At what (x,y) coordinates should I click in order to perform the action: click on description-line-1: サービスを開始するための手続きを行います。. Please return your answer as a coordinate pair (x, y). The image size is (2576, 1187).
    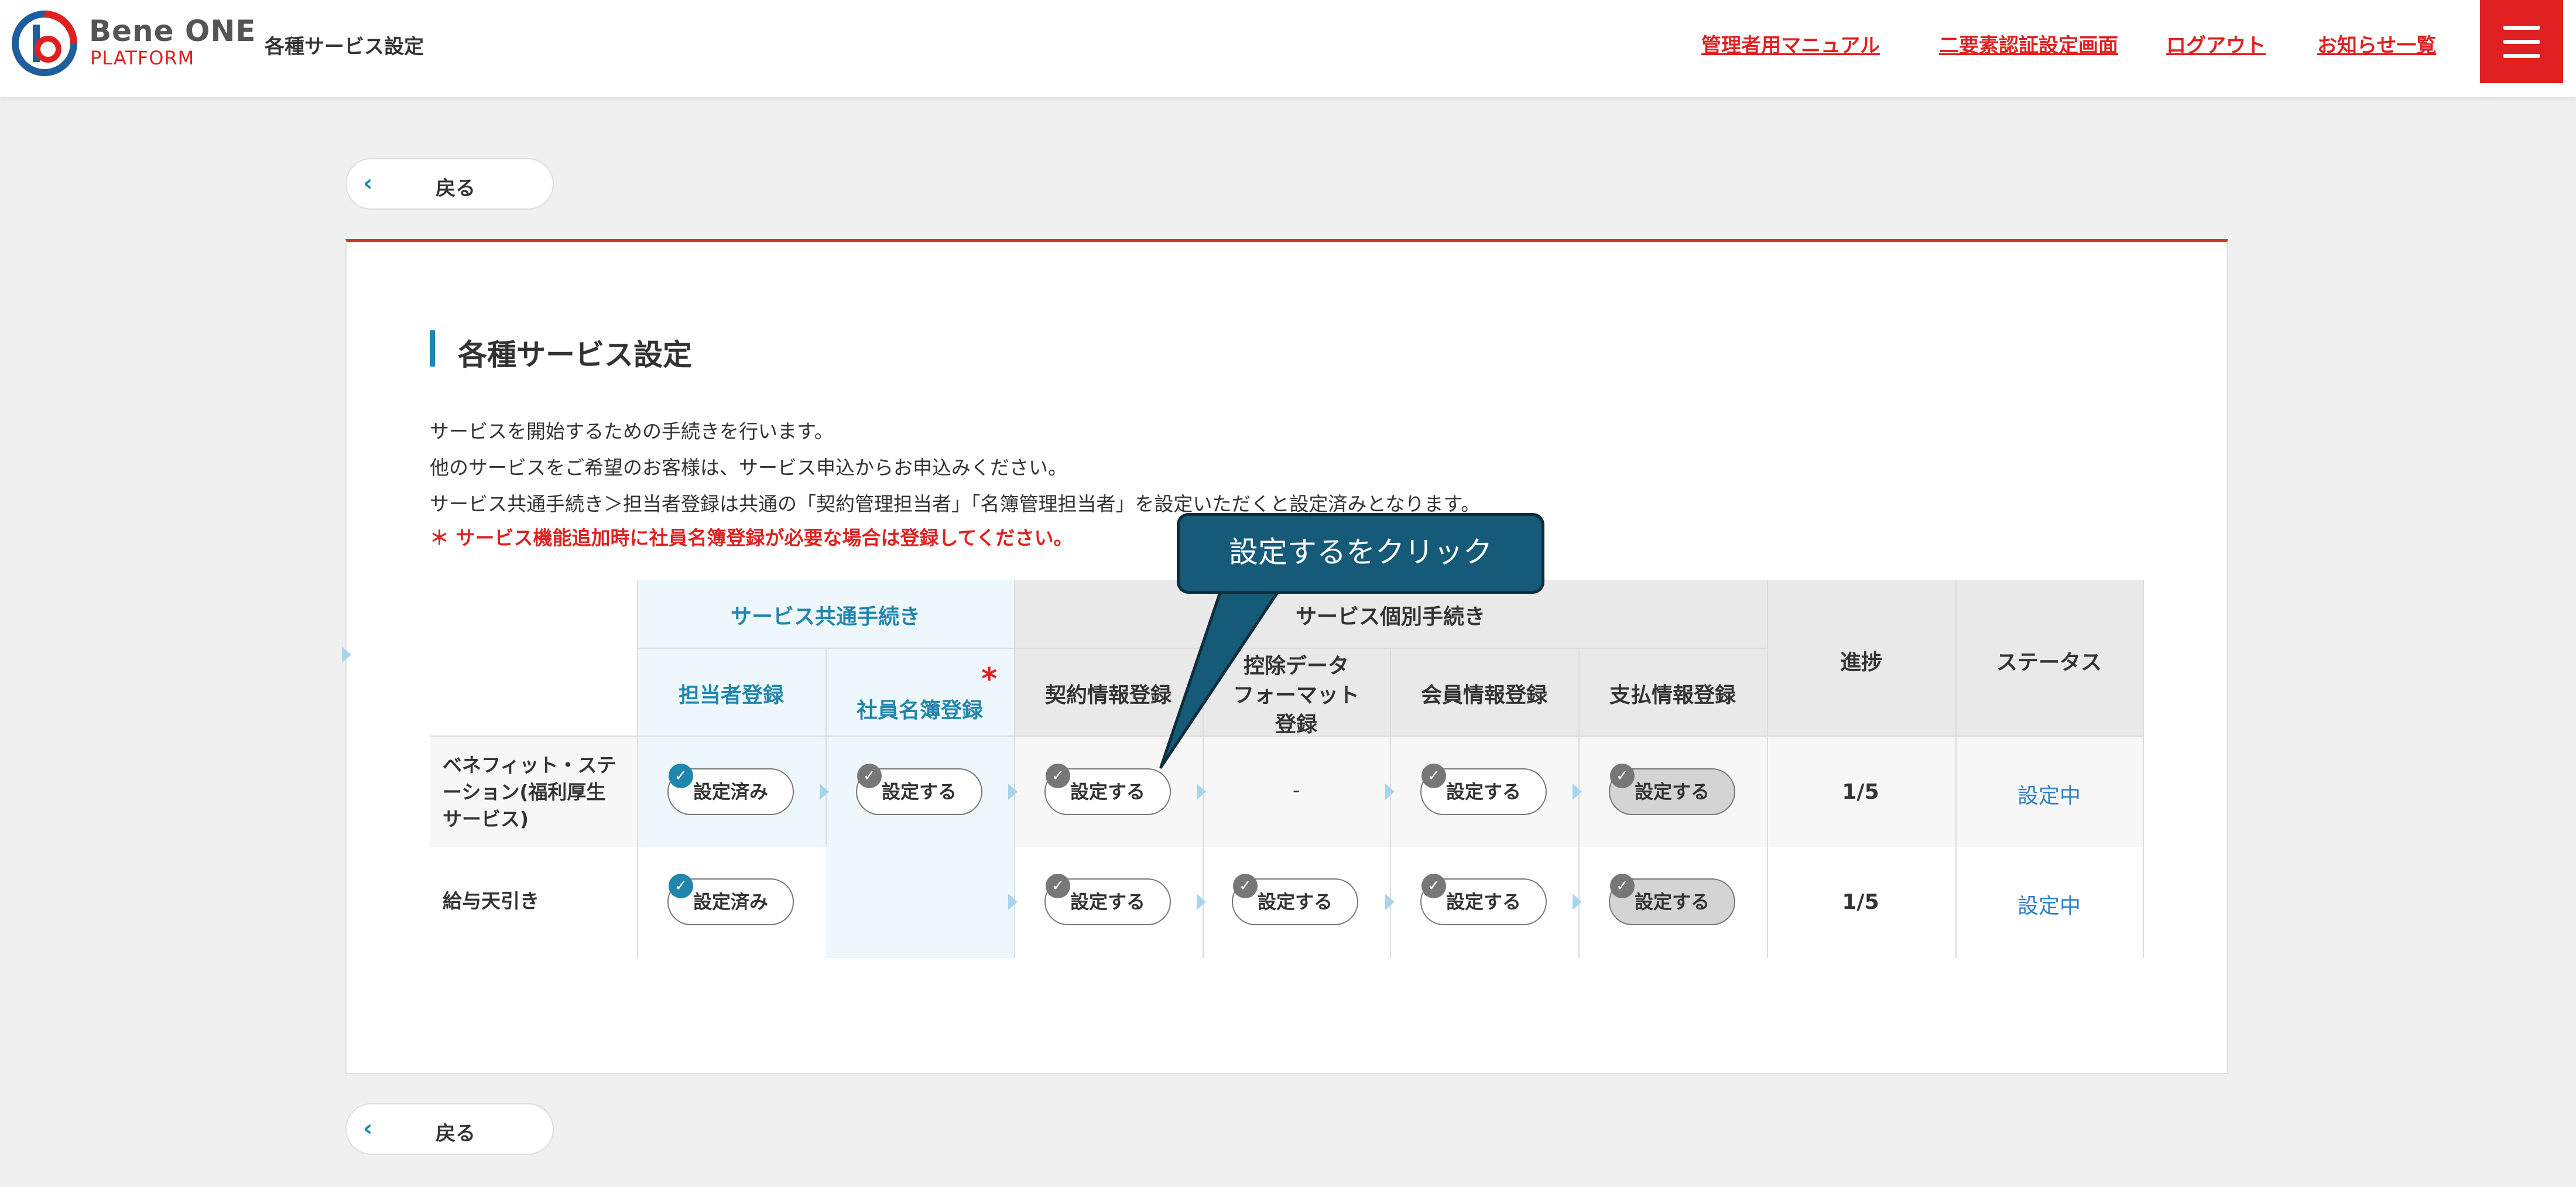
    Looking at the image, I should click on (632, 431).